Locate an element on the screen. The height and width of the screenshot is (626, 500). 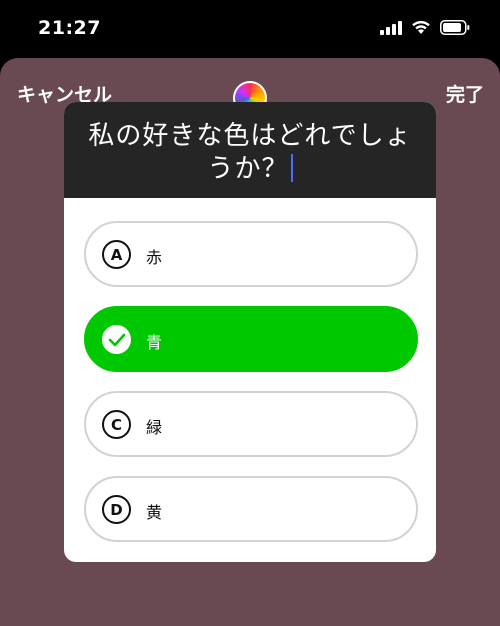
question-text: 私の好きな色はどれでしょうか？ is located at coordinates (250, 152).